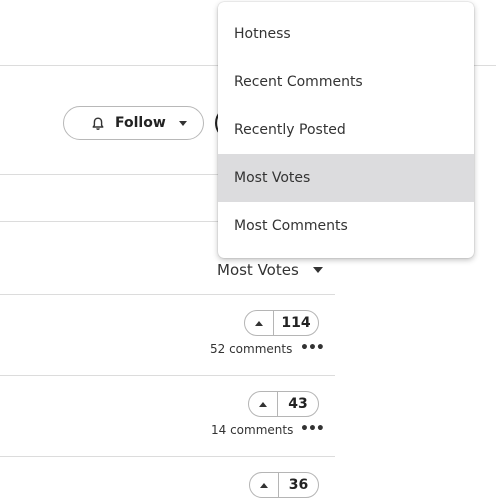  I want to click on sort-option-most-comments: Most Comments, so click(346, 226).